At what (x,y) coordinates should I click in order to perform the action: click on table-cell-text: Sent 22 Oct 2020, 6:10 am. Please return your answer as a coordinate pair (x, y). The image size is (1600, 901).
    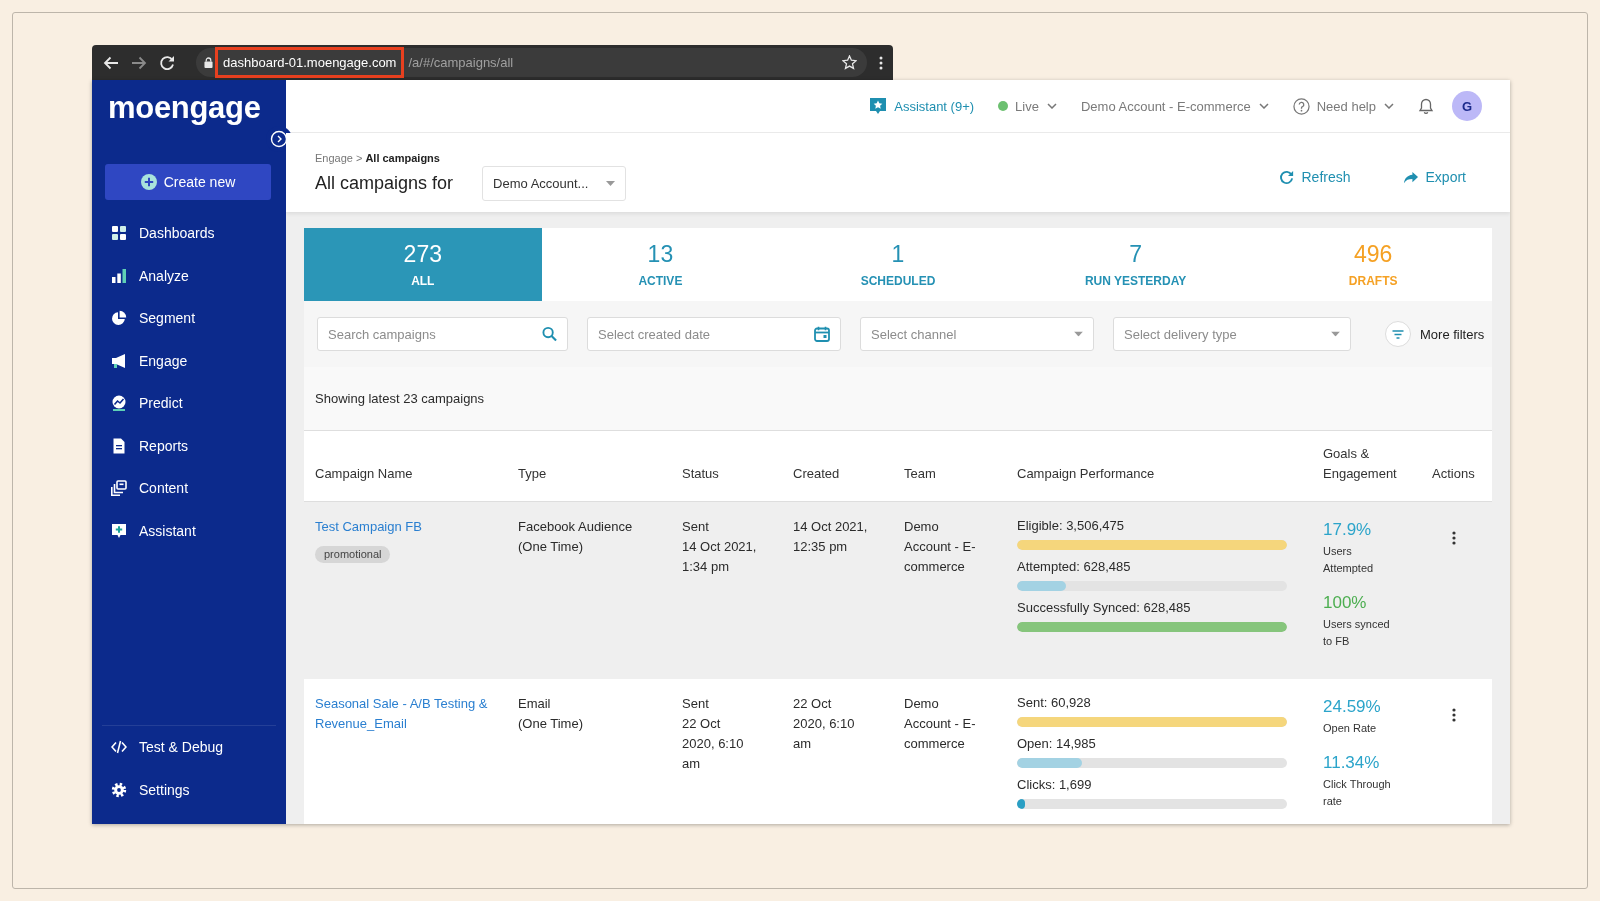
    Looking at the image, I should click on (713, 734).